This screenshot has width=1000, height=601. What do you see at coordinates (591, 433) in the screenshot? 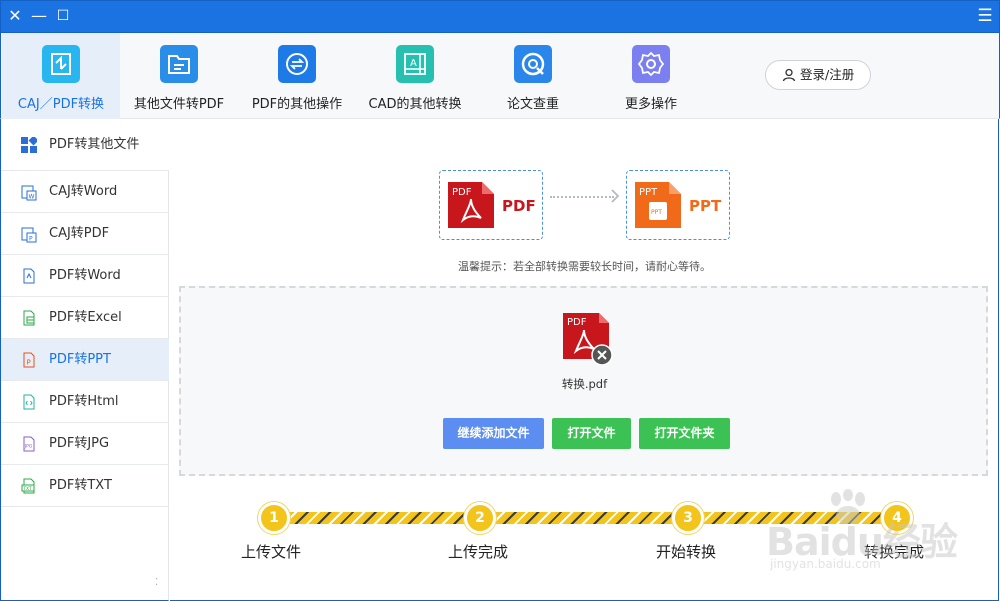
I see `open-file-button: 打开文件` at bounding box center [591, 433].